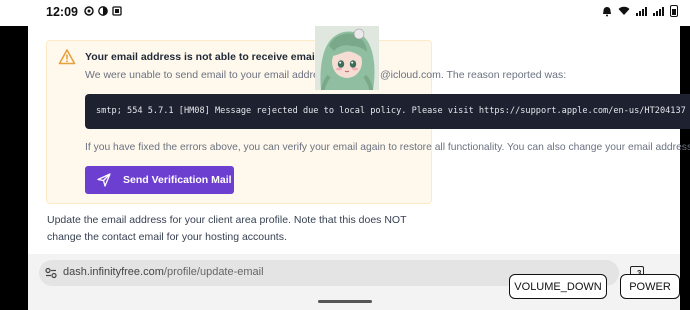  I want to click on send-verification-label: Send Verification Mail, so click(177, 180).